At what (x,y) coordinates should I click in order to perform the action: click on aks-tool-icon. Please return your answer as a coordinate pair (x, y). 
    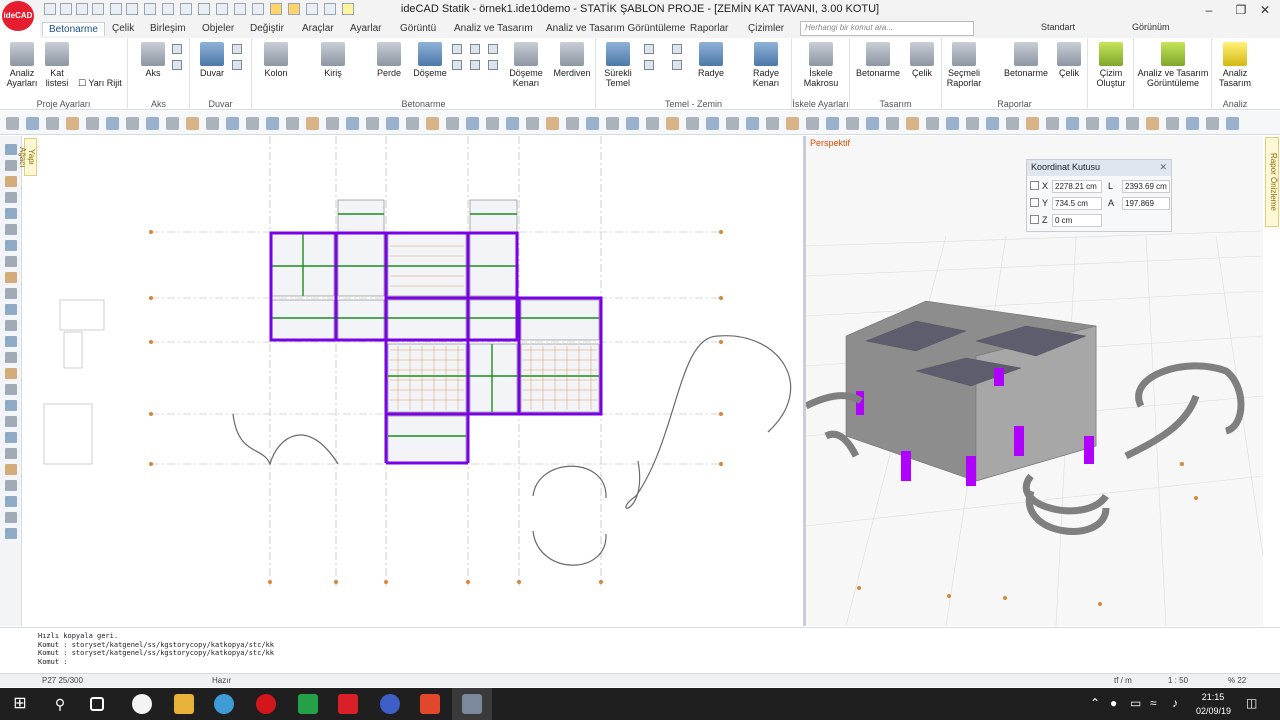
    Looking at the image, I should click on (177, 49).